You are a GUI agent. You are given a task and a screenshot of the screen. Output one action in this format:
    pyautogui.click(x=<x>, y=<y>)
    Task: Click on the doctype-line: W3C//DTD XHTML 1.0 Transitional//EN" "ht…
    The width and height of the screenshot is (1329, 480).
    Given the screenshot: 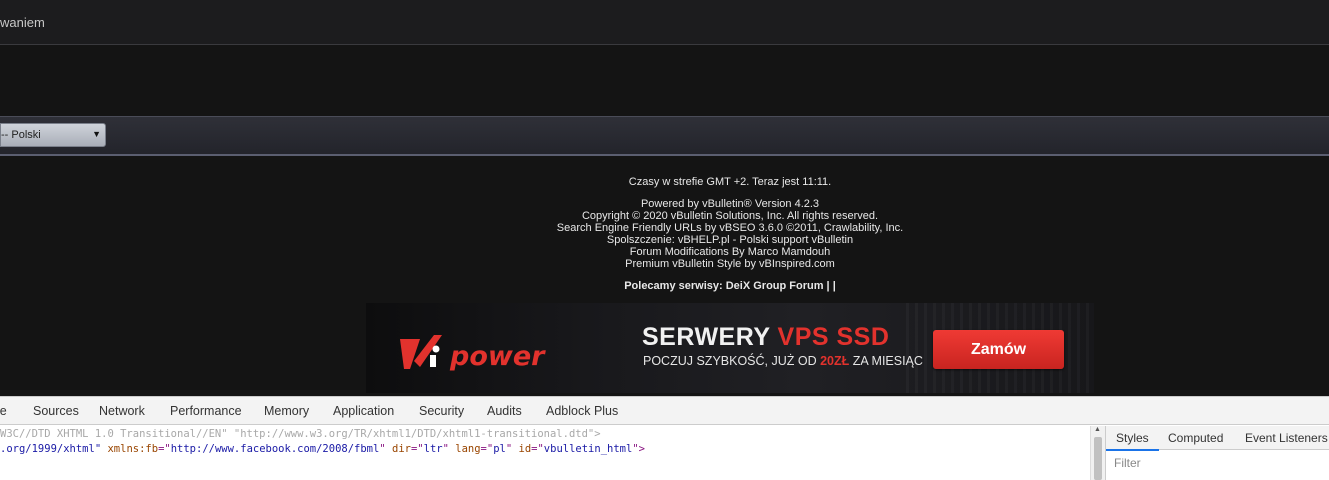 What is the action you would take?
    pyautogui.click(x=300, y=434)
    